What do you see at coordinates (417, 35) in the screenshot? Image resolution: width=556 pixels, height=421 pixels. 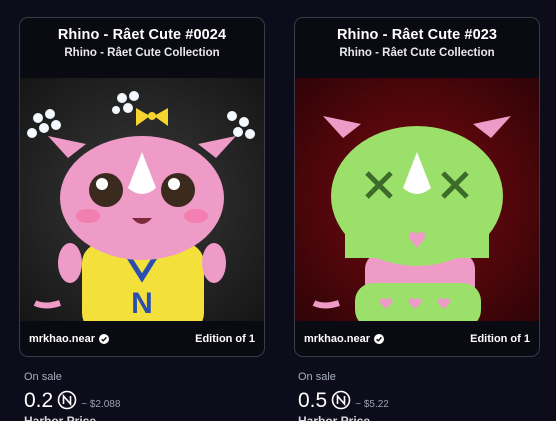 I see `card-title: Rhino - Râet Cute #023` at bounding box center [417, 35].